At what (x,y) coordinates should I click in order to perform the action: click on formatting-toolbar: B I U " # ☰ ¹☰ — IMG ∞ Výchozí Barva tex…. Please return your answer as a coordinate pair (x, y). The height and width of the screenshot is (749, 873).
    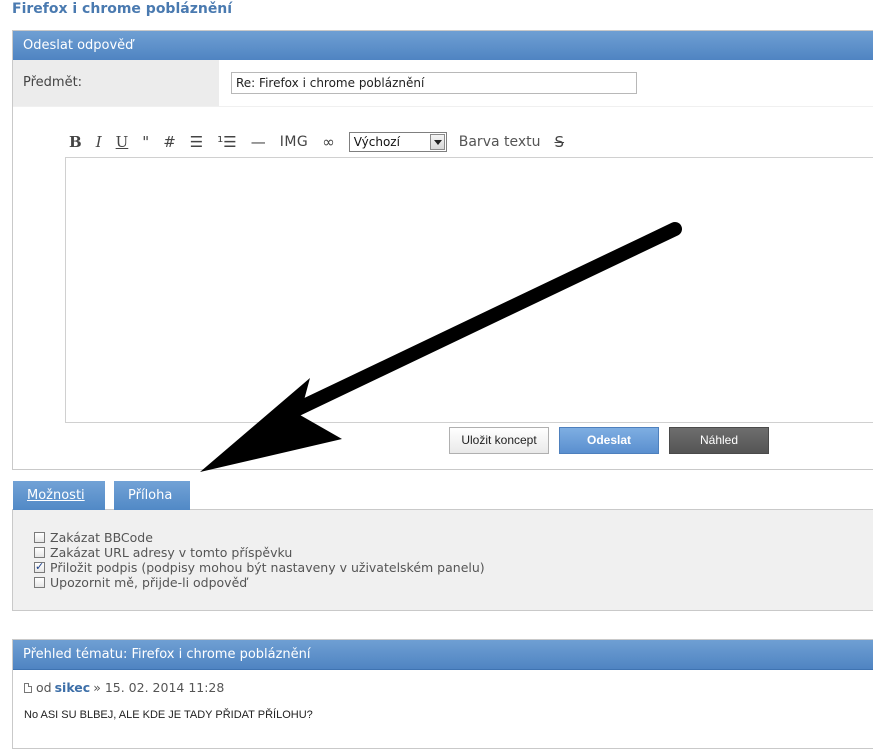
    Looking at the image, I should click on (323, 142).